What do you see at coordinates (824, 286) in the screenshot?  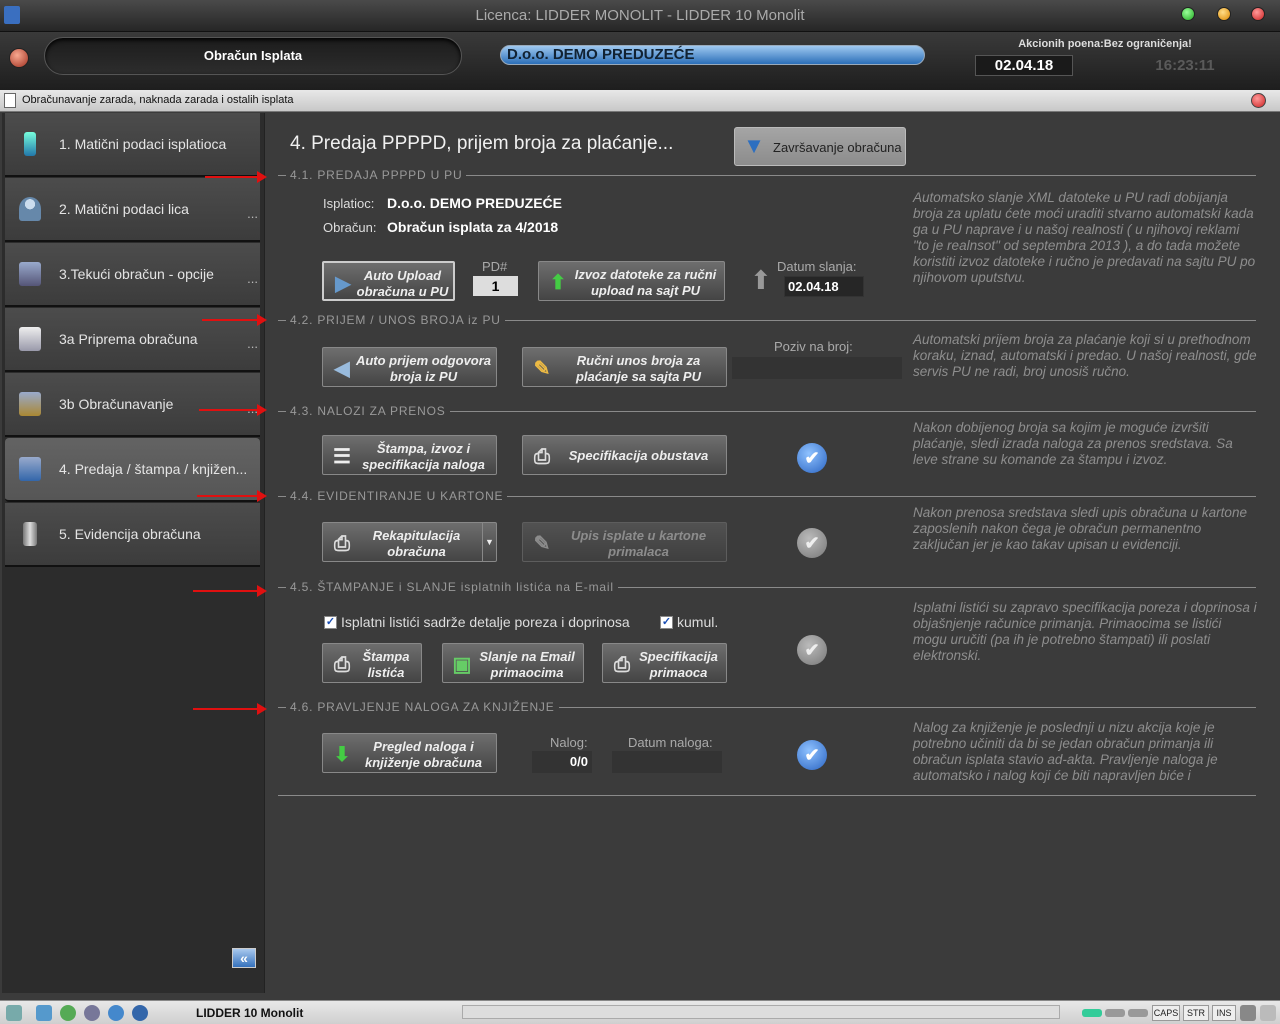 I see `send-date-field: 02.04.18` at bounding box center [824, 286].